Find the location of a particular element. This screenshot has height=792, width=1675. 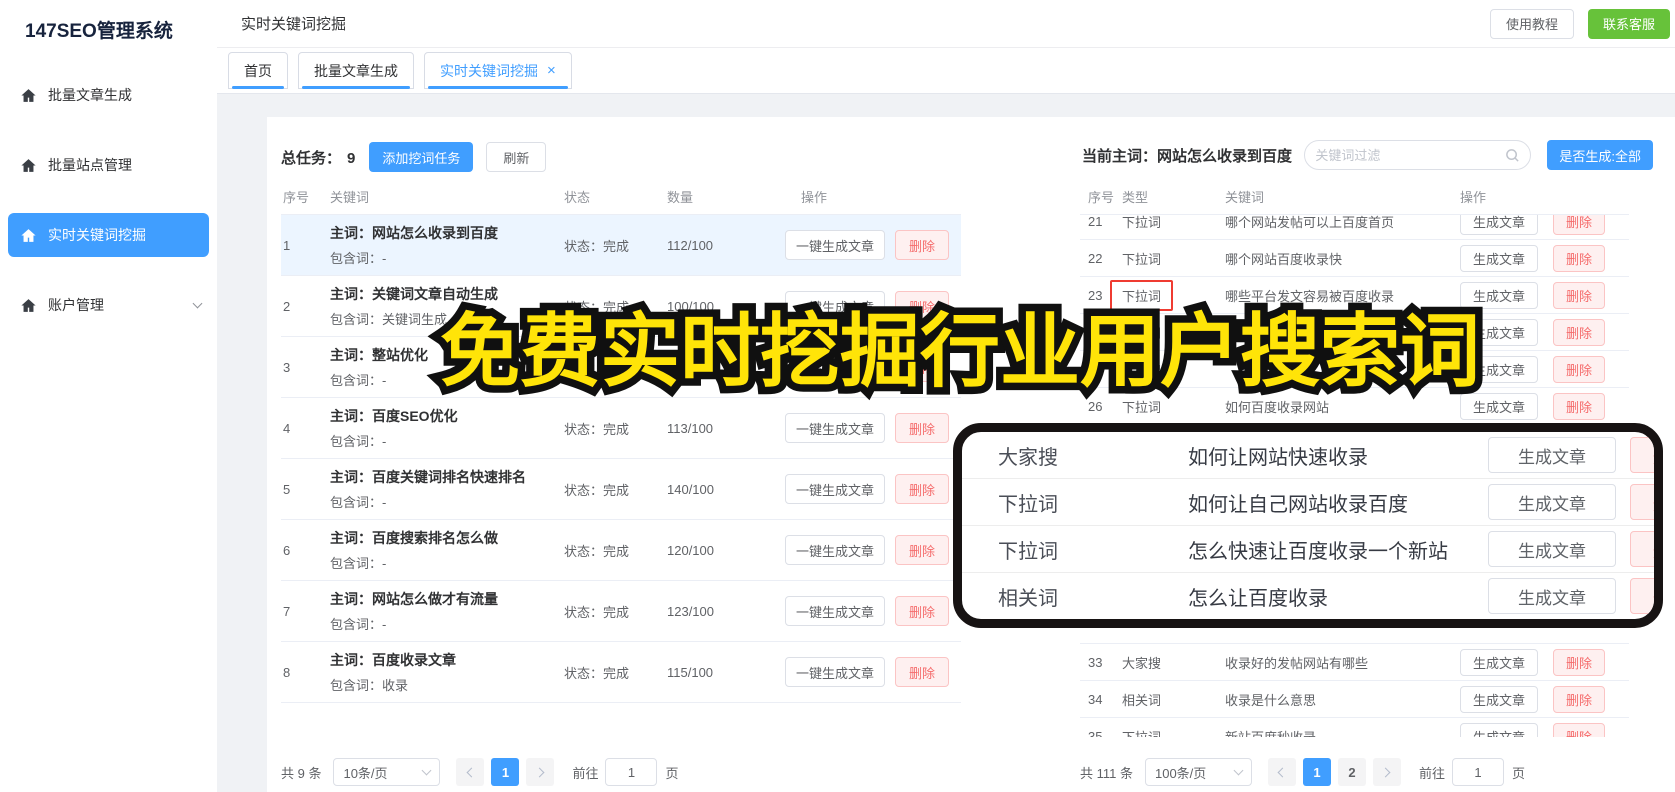

task-status: 状态：完成 is located at coordinates (597, 368).